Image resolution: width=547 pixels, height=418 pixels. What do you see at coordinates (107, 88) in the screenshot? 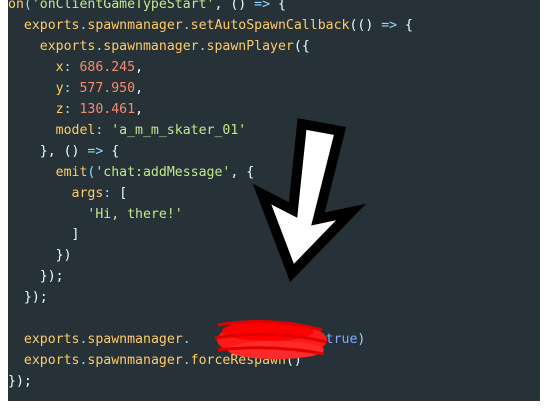
I see `code-token: 577.950` at bounding box center [107, 88].